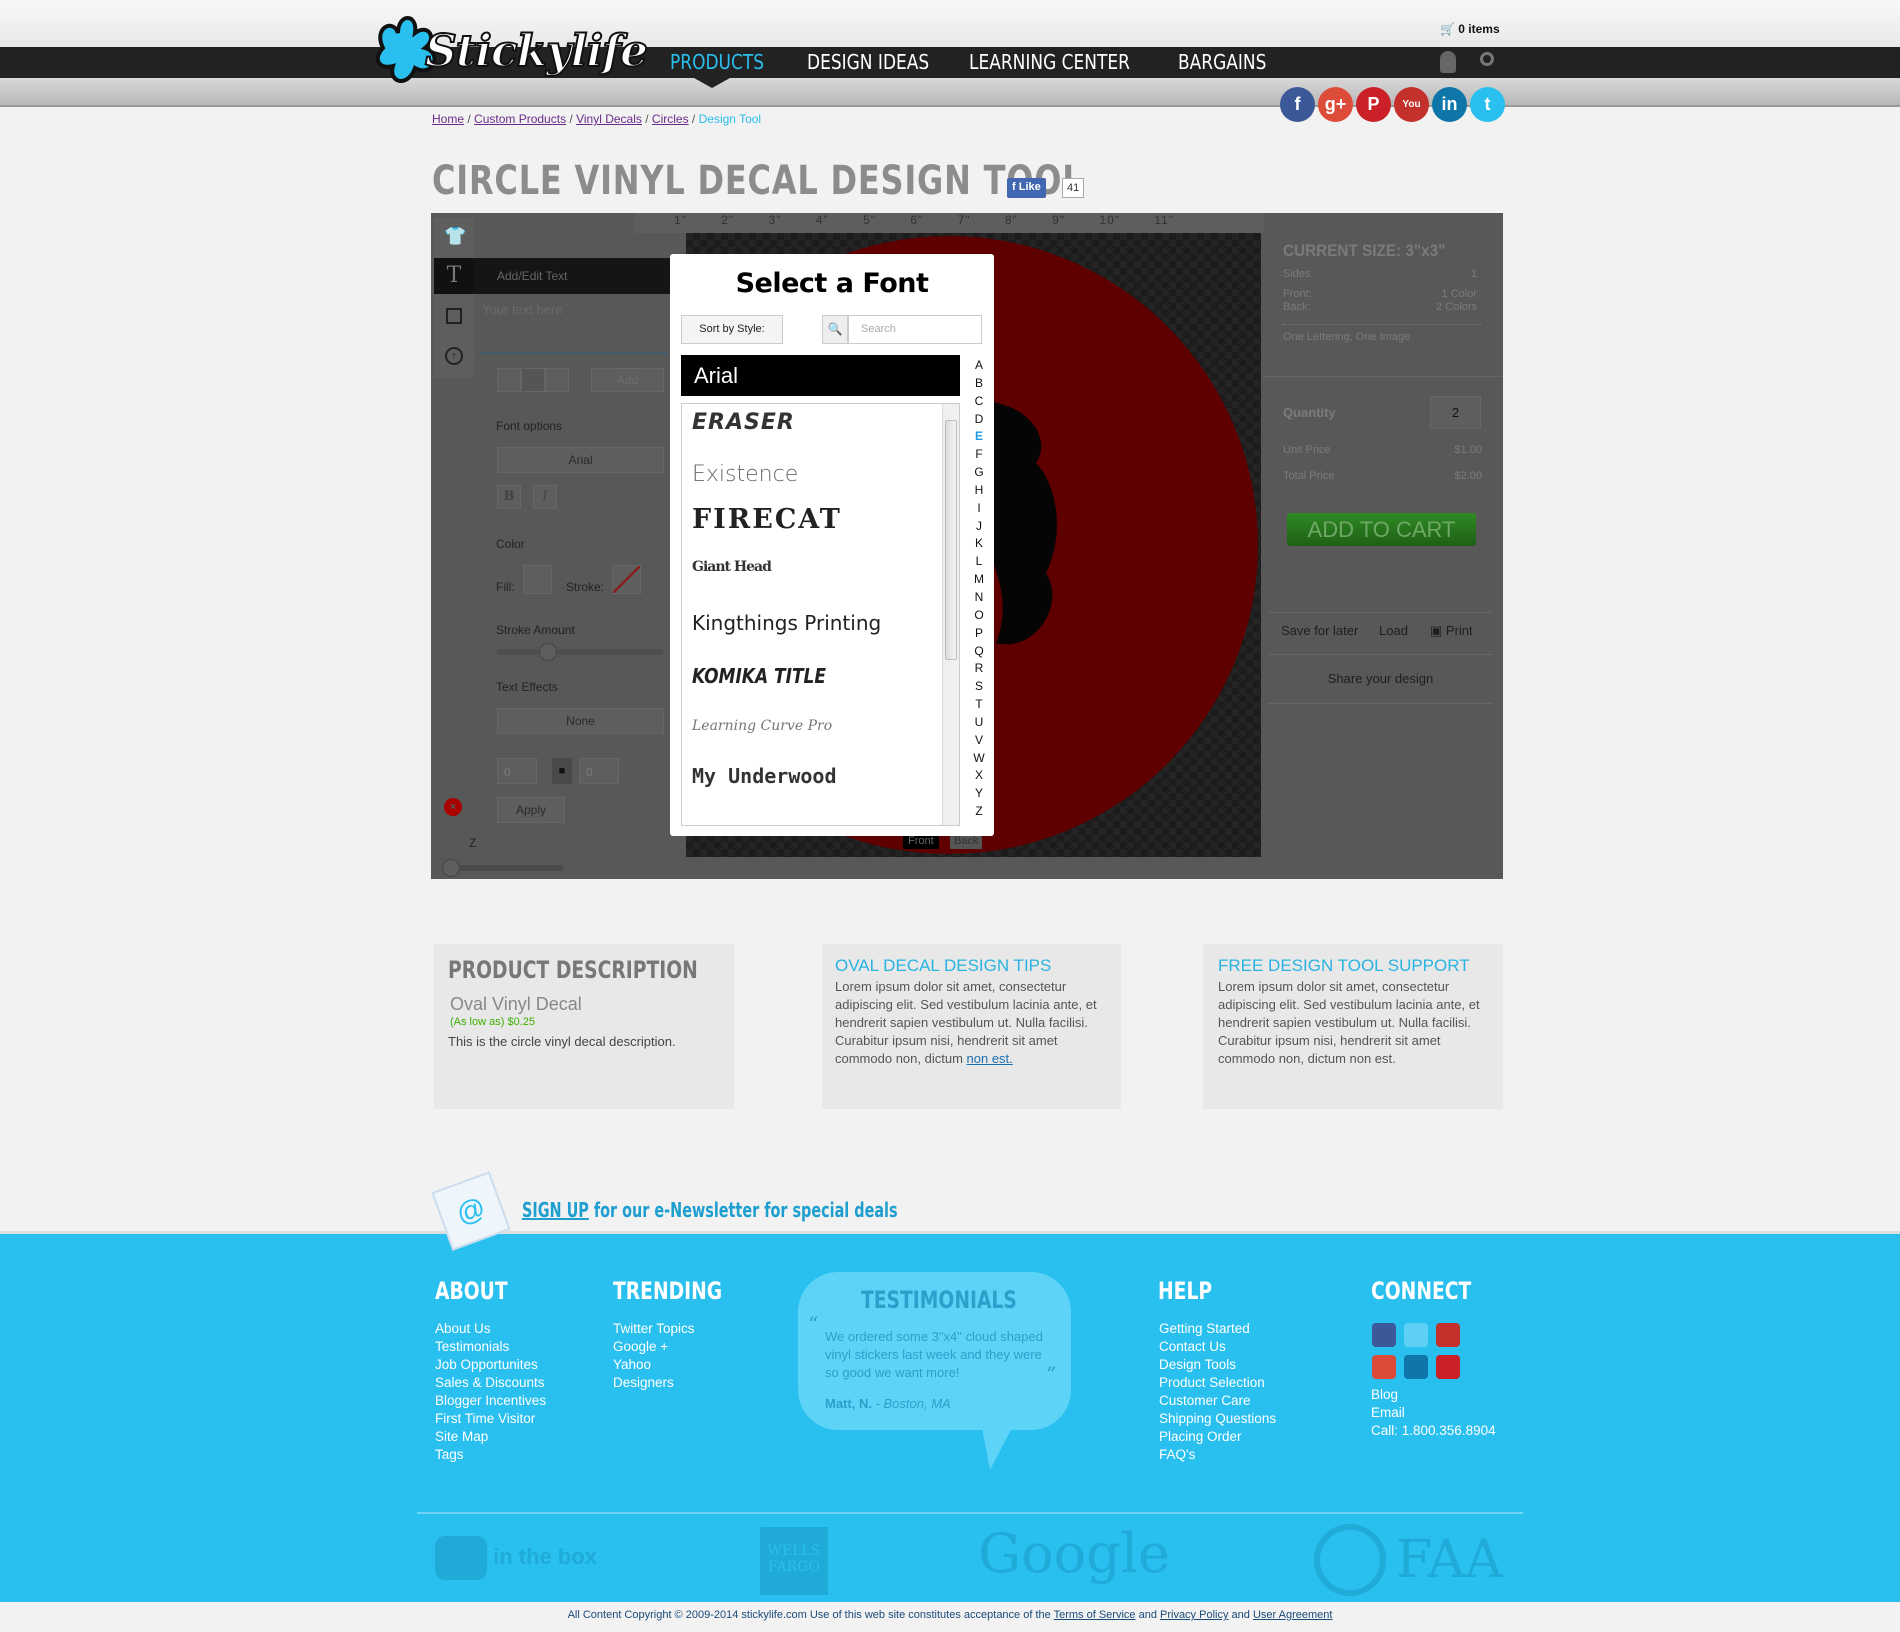 The image size is (1900, 1632). I want to click on alphabet-letter-t: T, so click(979, 705).